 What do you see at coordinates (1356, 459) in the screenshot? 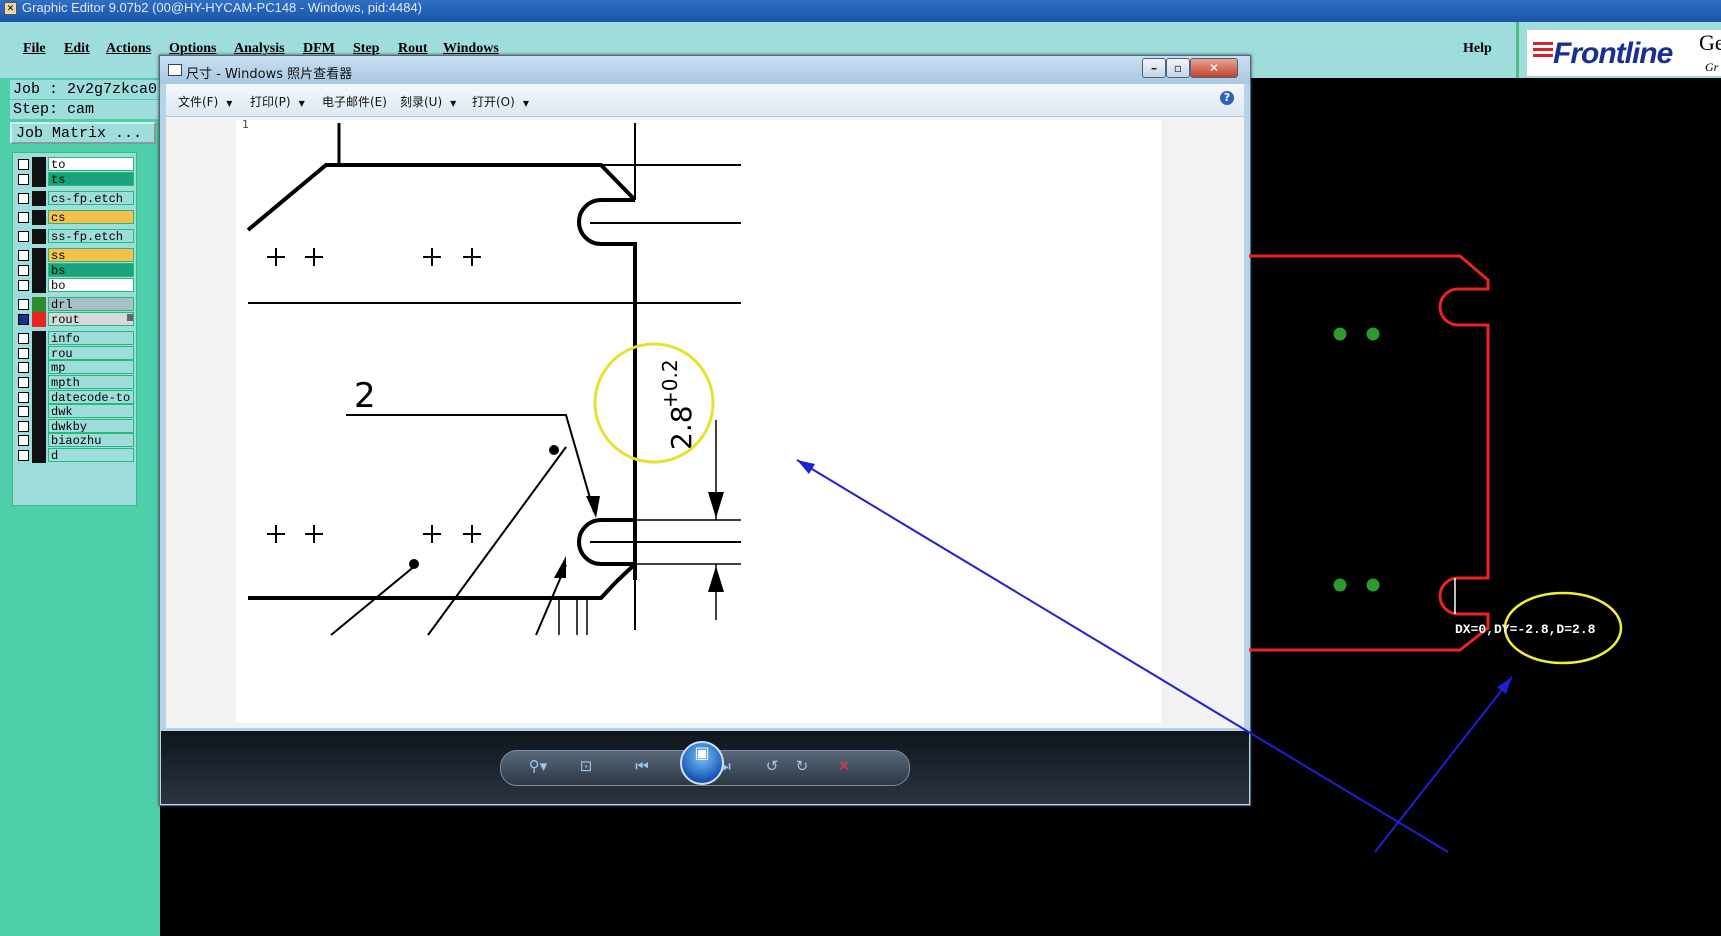
I see `drill-pads` at bounding box center [1356, 459].